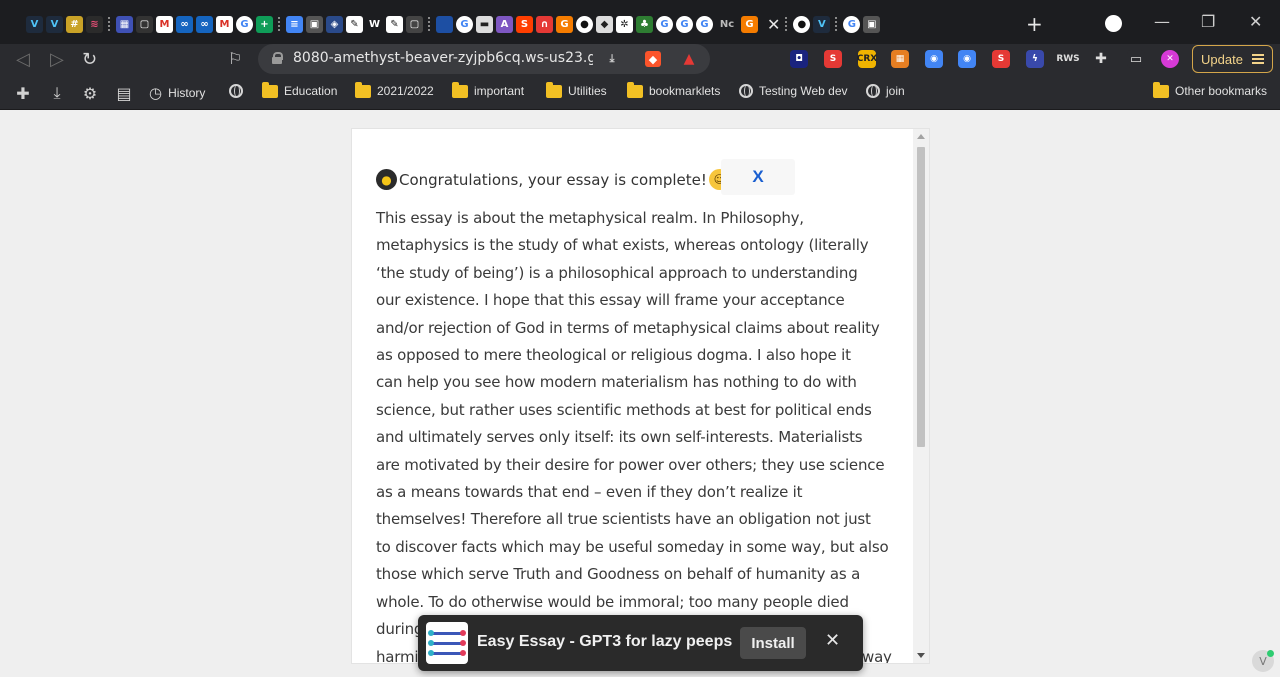  What do you see at coordinates (1113, 23) in the screenshot?
I see `tab-search-icon` at bounding box center [1113, 23].